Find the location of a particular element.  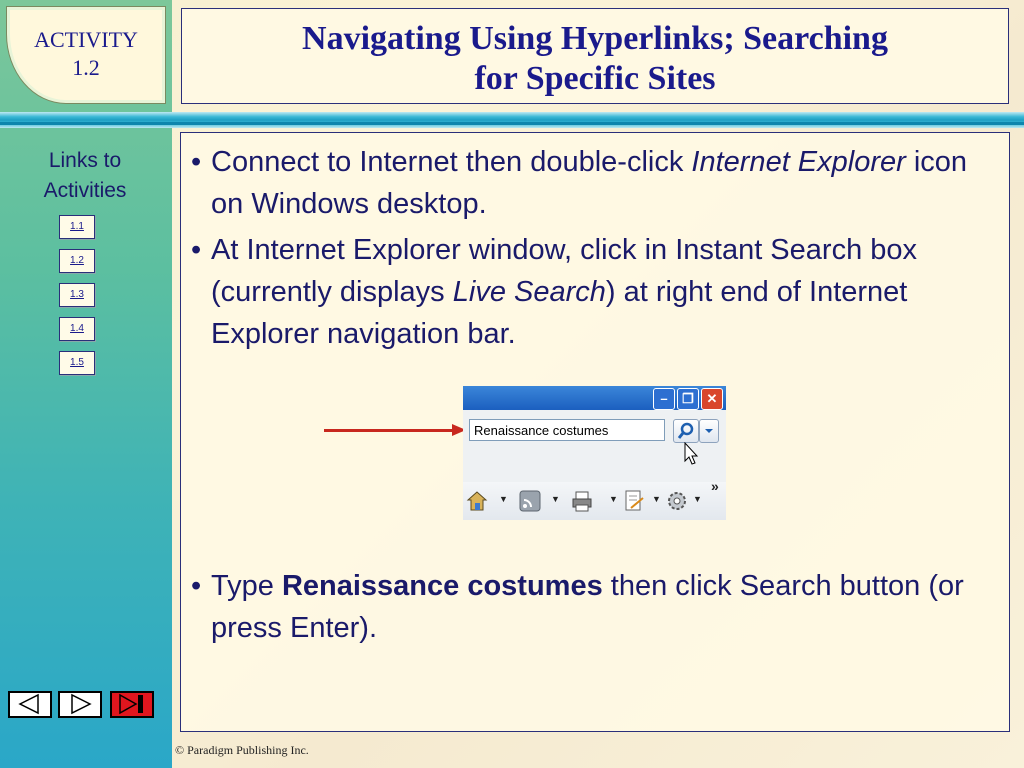

activity-link-1-5: 1.5 is located at coordinates (77, 363).